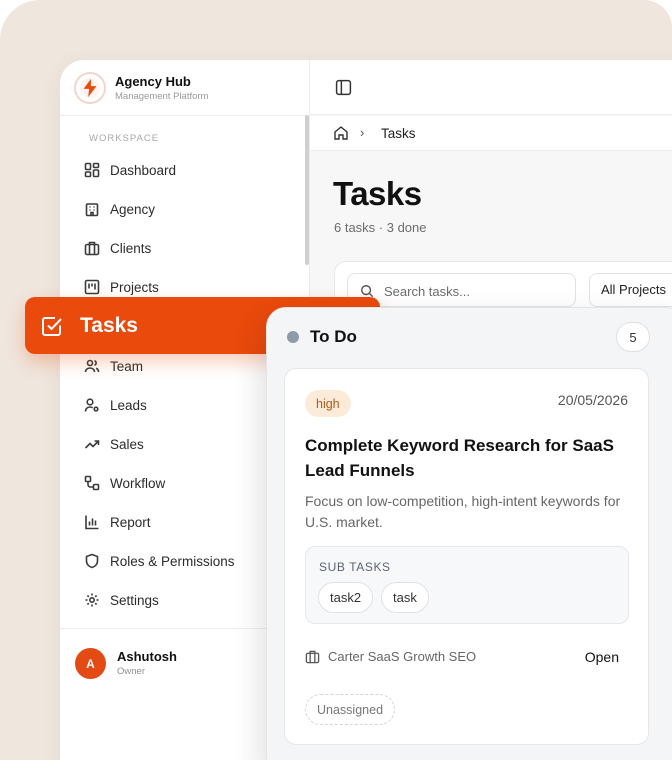  I want to click on sidebar-item-settings: Settings, so click(121, 600).